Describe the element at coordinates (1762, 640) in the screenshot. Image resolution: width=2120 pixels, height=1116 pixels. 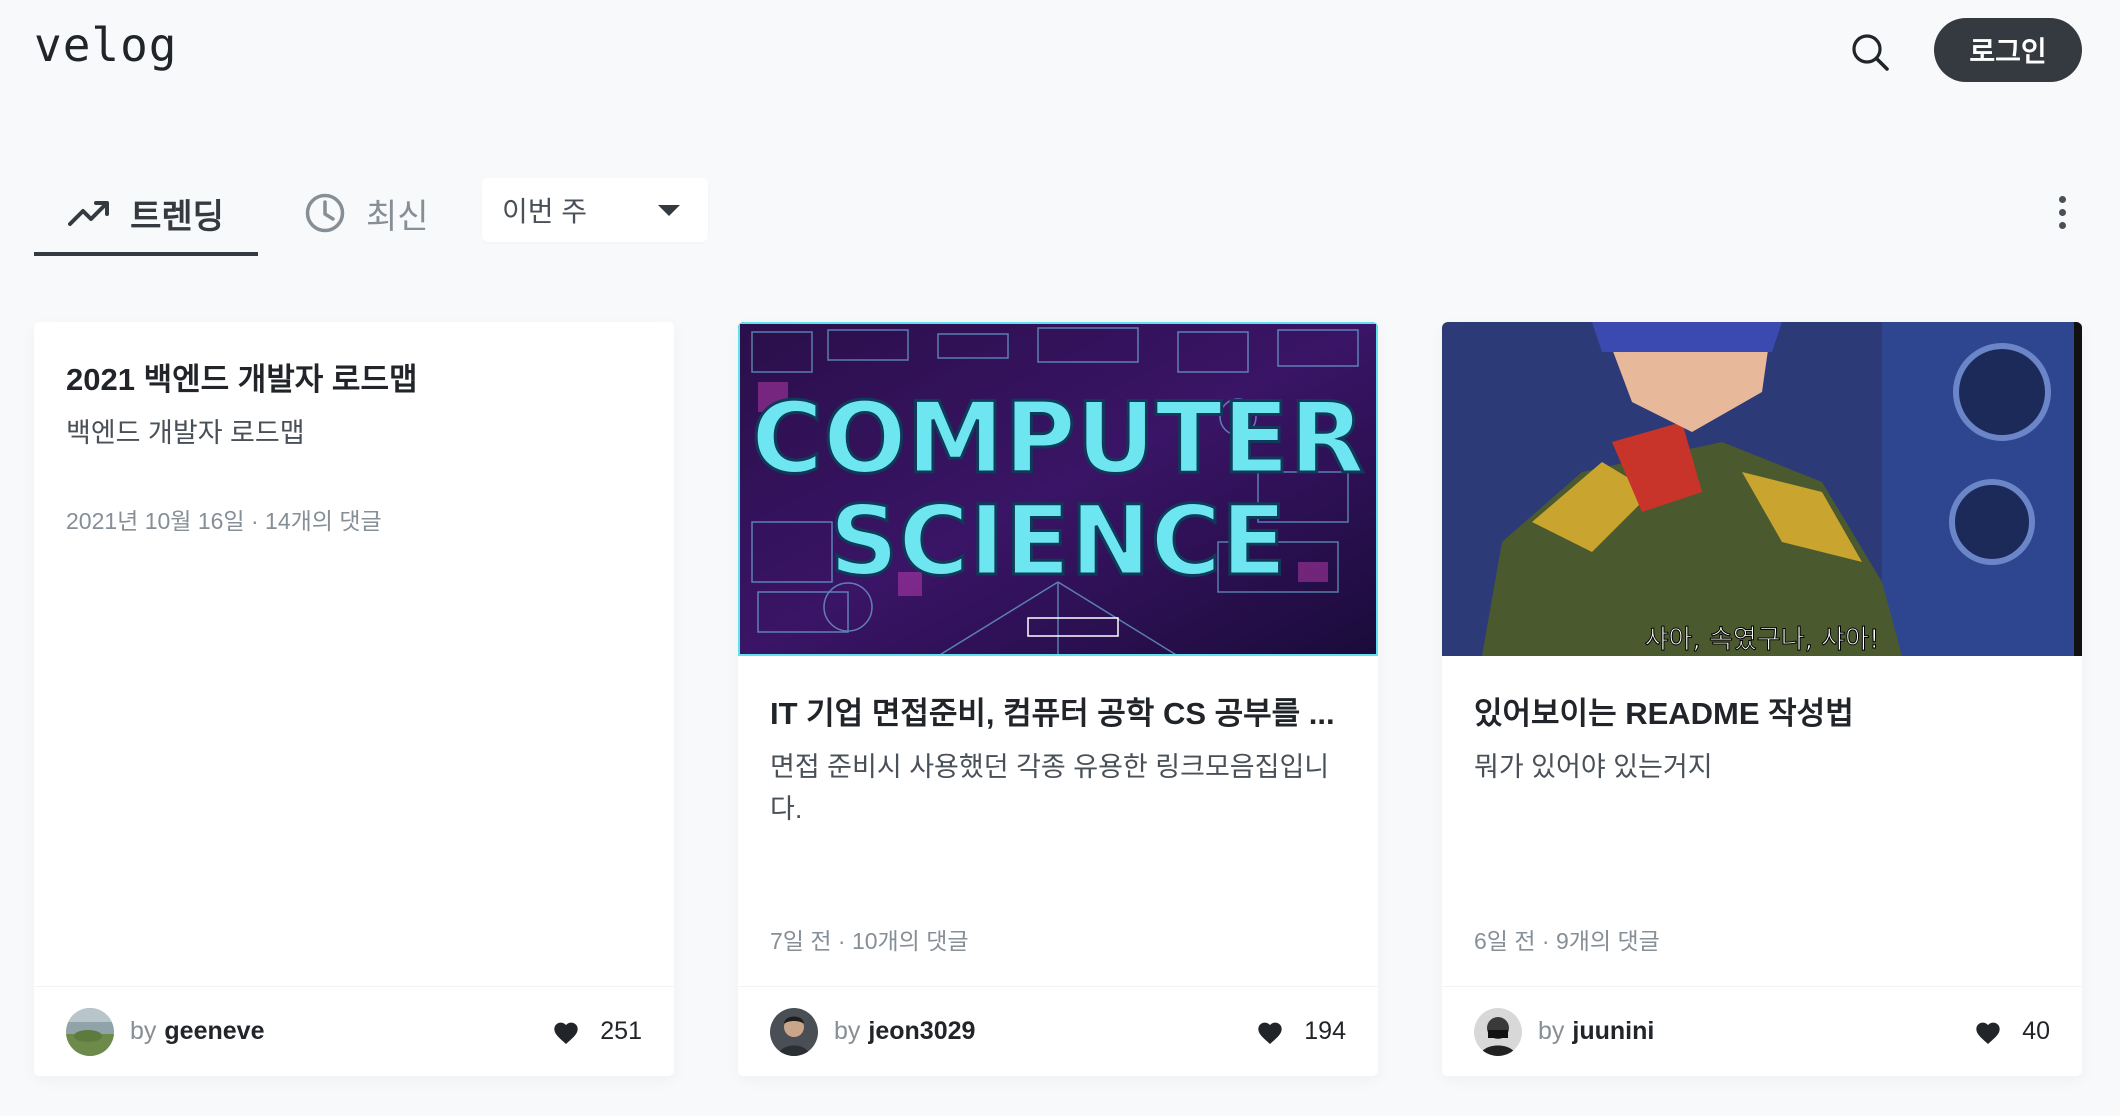
I see `thumbnail-caption: 샤아, 속였구나, 샤아!` at that location.